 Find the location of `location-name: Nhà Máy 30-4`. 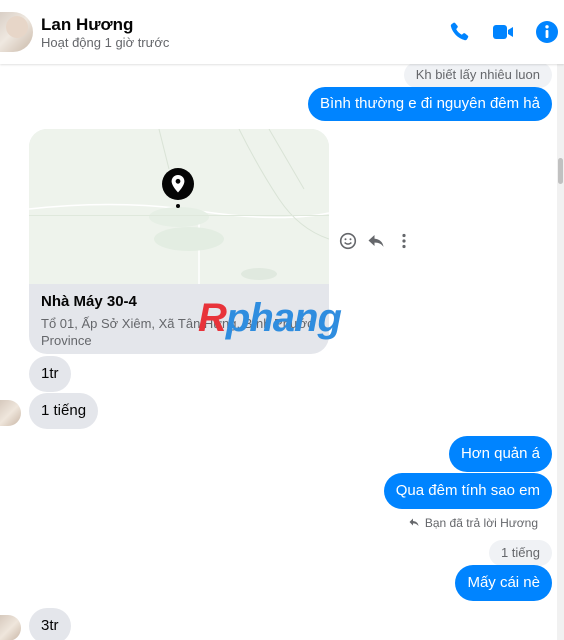

location-name: Nhà Máy 30-4 is located at coordinates (89, 301).